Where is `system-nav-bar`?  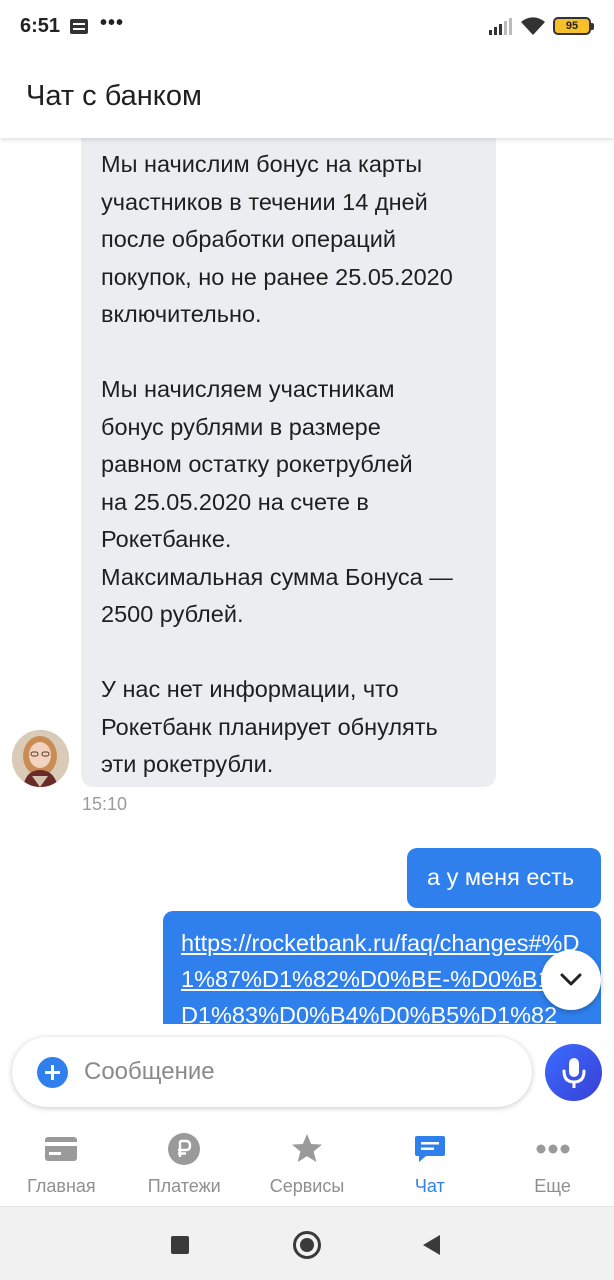 system-nav-bar is located at coordinates (307, 1243).